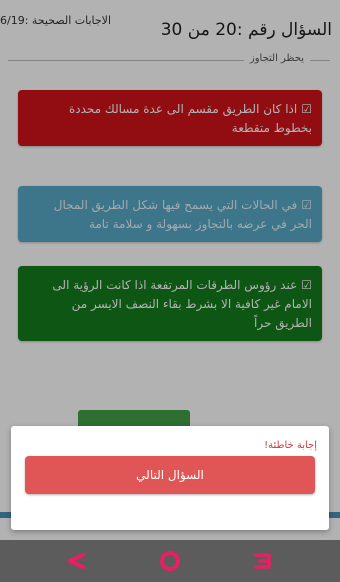  I want to click on system-navigation-bar, so click(170, 561).